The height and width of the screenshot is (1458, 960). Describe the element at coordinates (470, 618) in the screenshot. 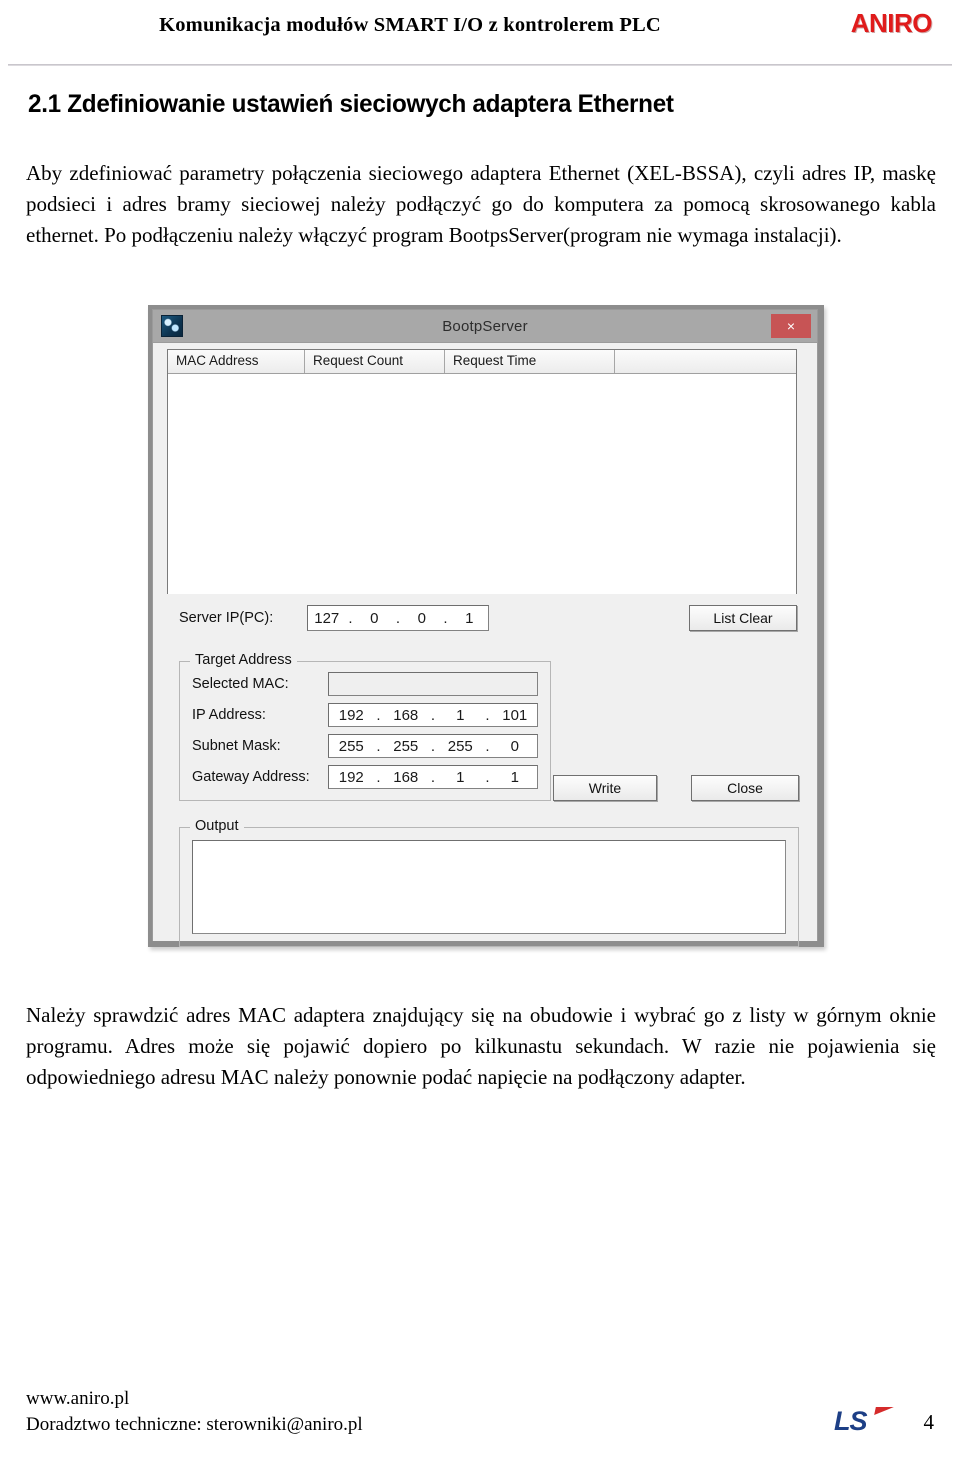

I see `server-ip-octet-4: 1` at that location.